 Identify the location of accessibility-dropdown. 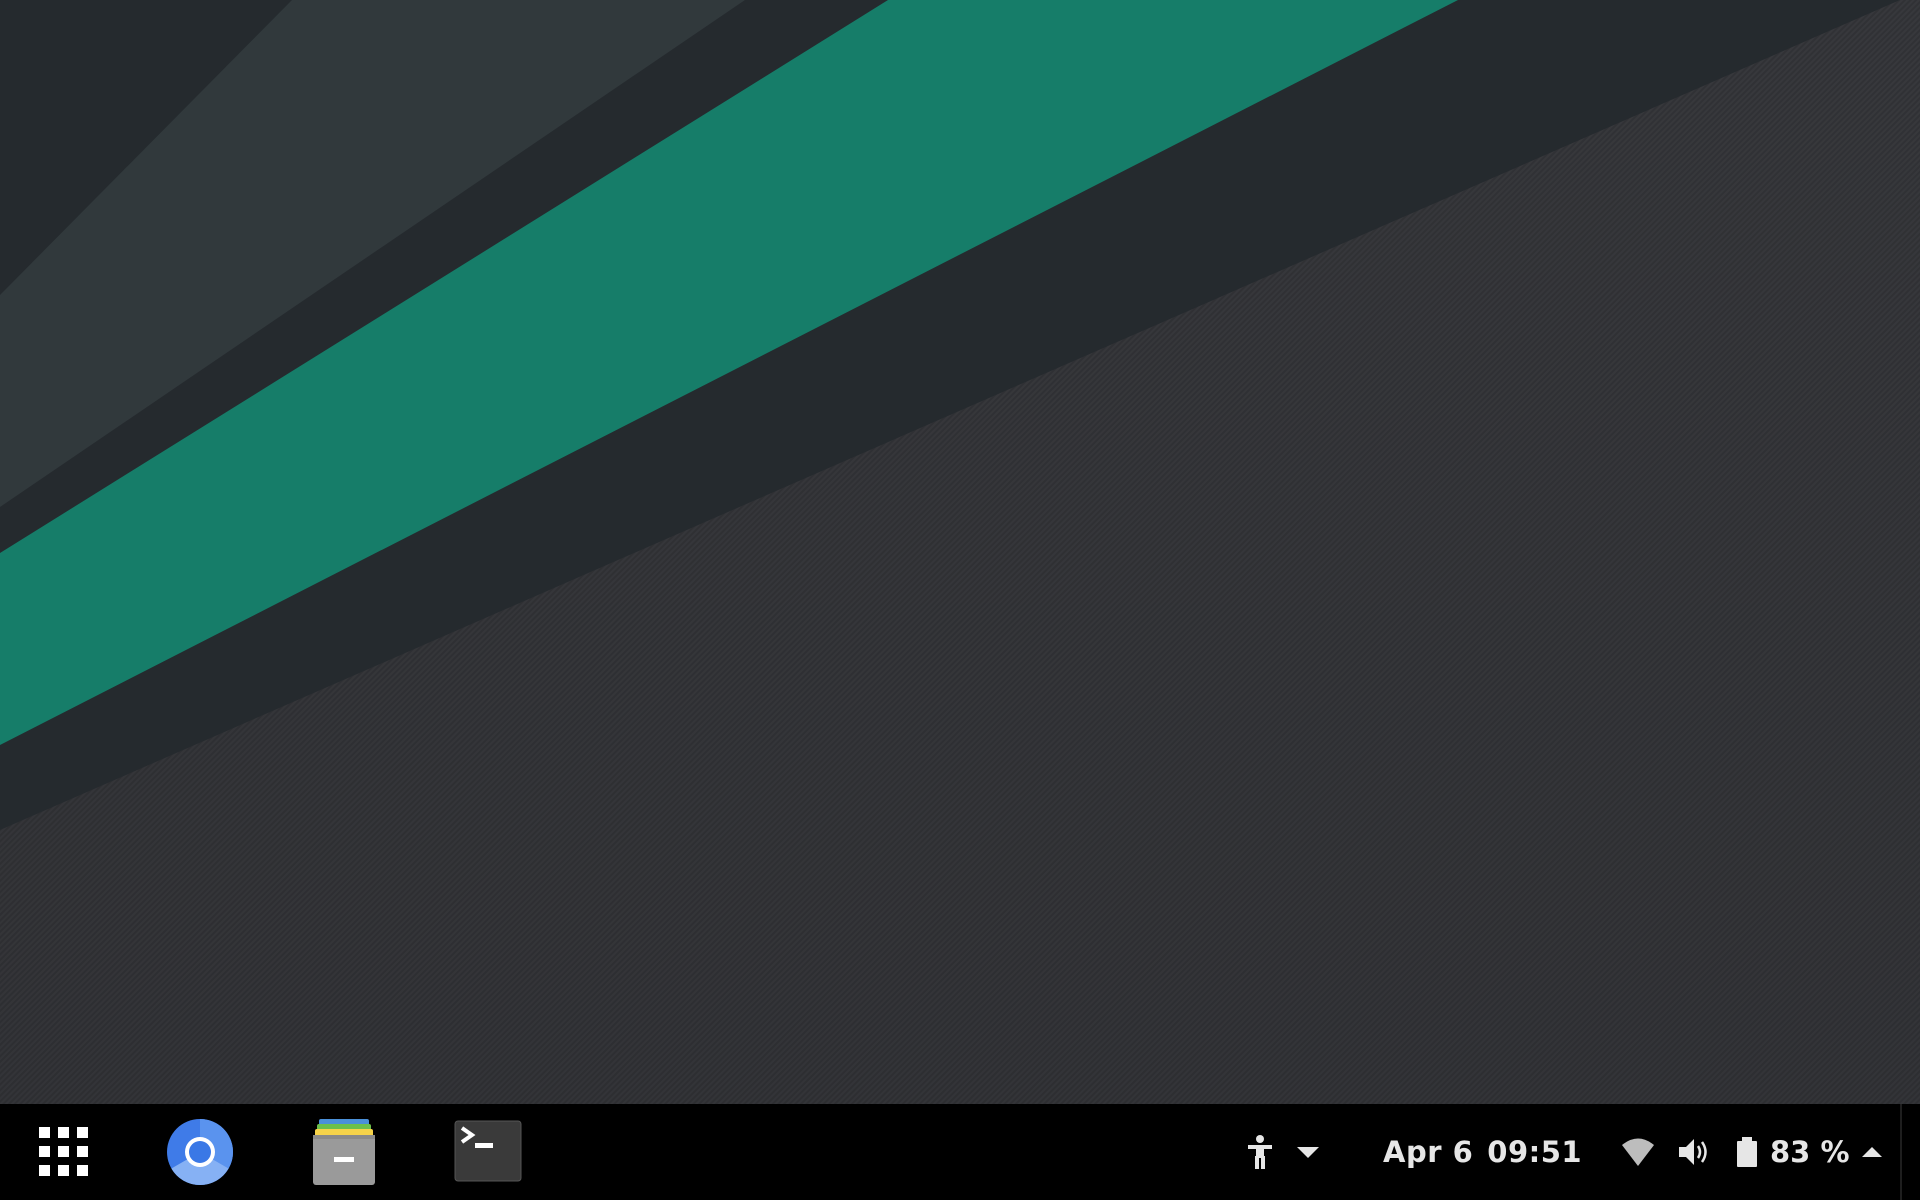
(1308, 1152).